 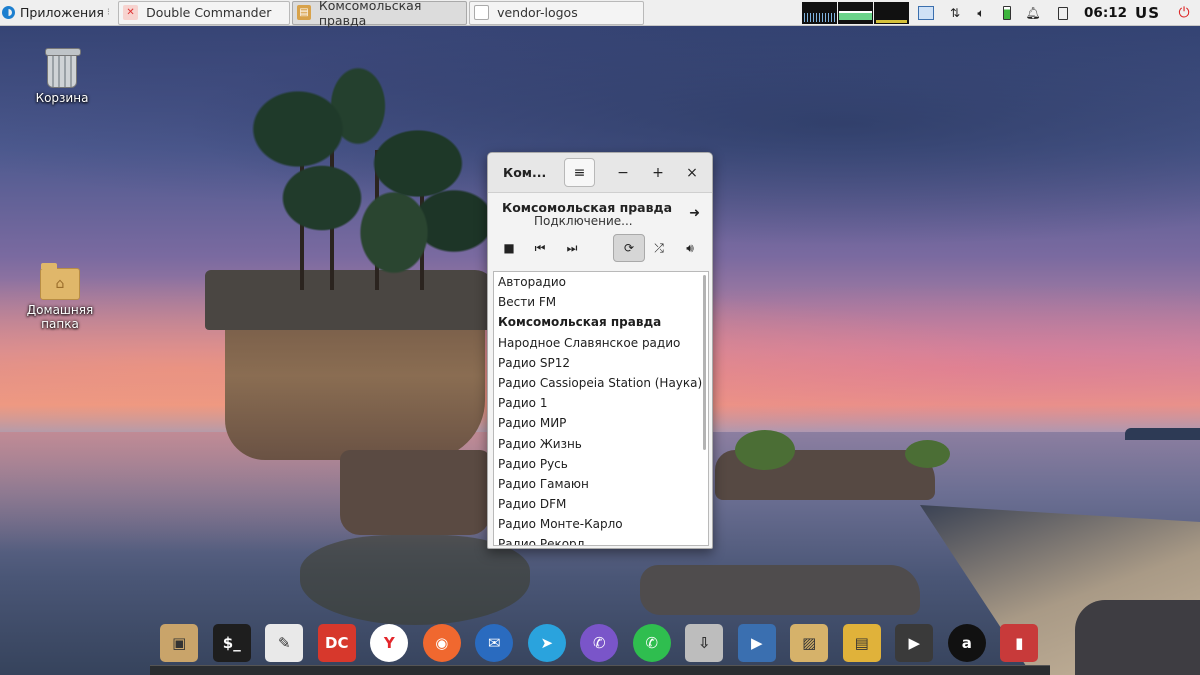 I want to click on archive-manager-icon: ▣, so click(x=179, y=643).